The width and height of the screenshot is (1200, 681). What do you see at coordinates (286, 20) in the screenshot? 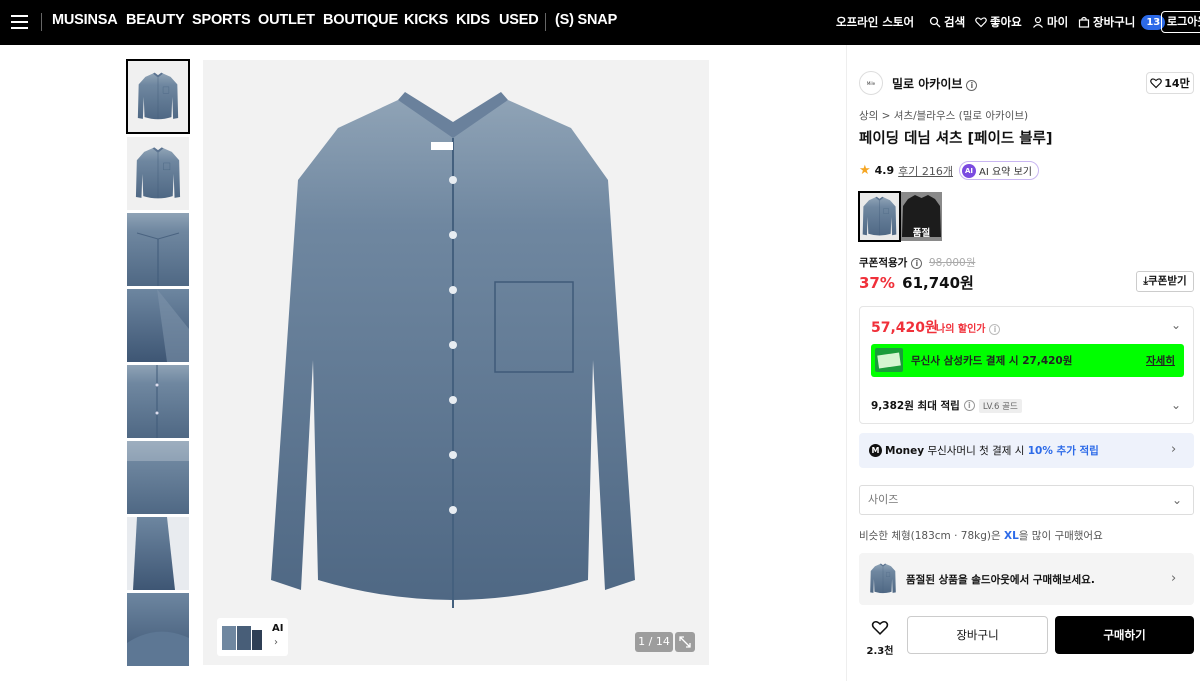
I see `nav-outlet: OUTLET` at bounding box center [286, 20].